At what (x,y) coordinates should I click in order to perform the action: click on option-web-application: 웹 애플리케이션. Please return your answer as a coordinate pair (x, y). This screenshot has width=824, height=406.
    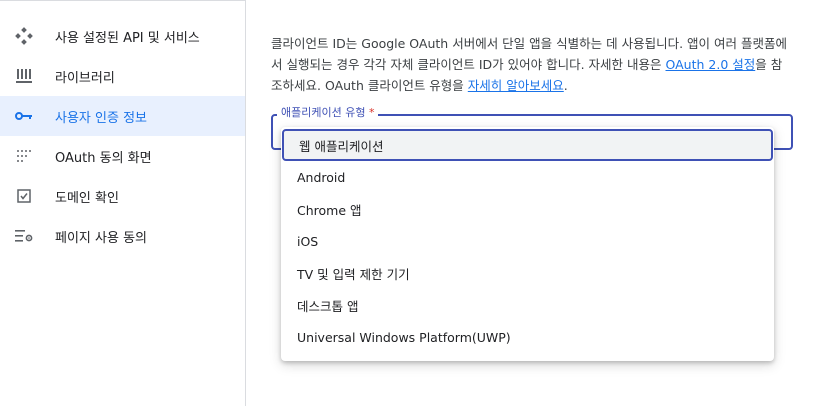
    Looking at the image, I should click on (527, 145).